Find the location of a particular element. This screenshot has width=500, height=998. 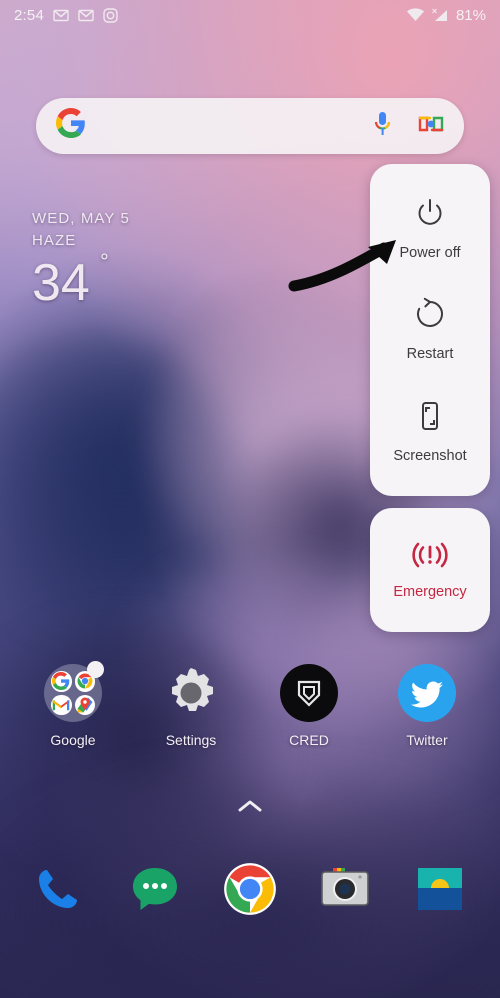

app-drawer-handle is located at coordinates (250, 808).